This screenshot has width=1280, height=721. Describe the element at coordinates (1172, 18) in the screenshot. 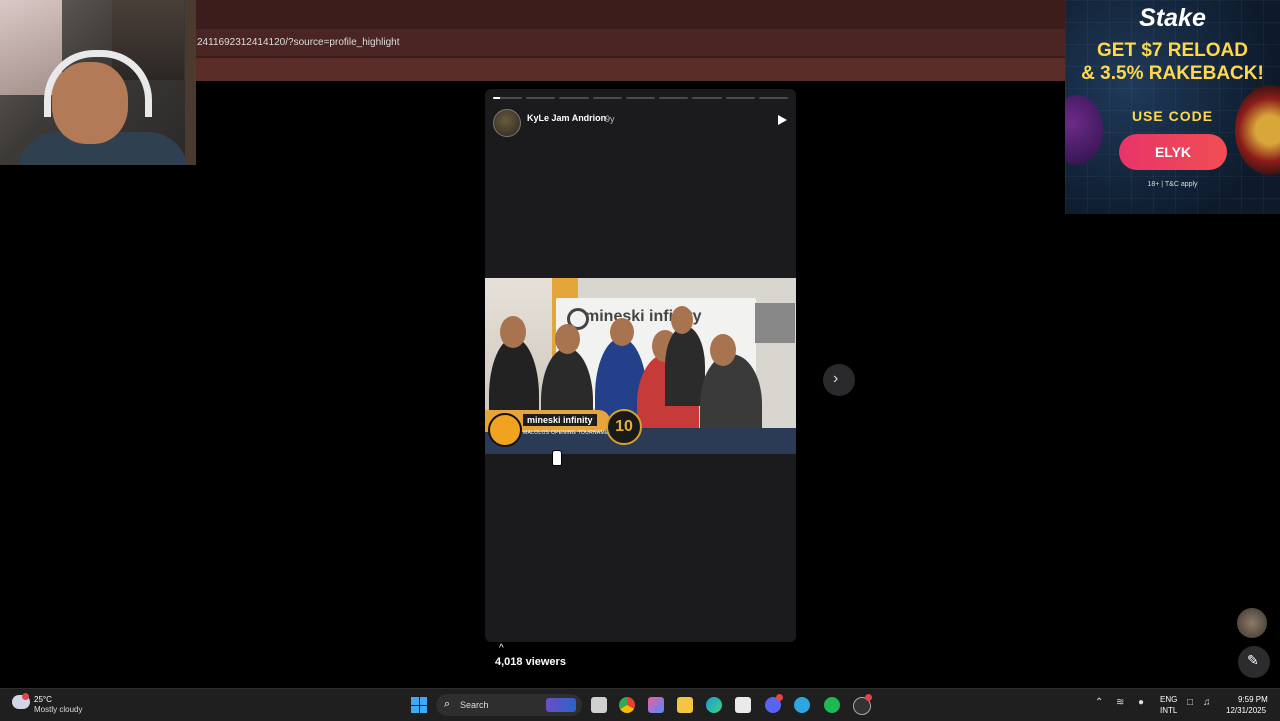

I see `ad-brand: Stake` at that location.